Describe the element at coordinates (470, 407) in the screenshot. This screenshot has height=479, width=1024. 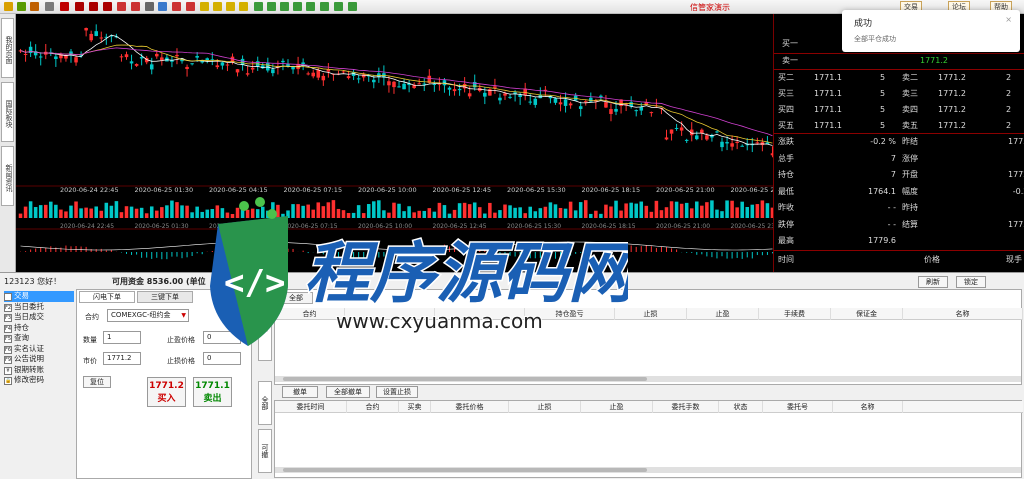
I see `column-header: 委托价格` at that location.